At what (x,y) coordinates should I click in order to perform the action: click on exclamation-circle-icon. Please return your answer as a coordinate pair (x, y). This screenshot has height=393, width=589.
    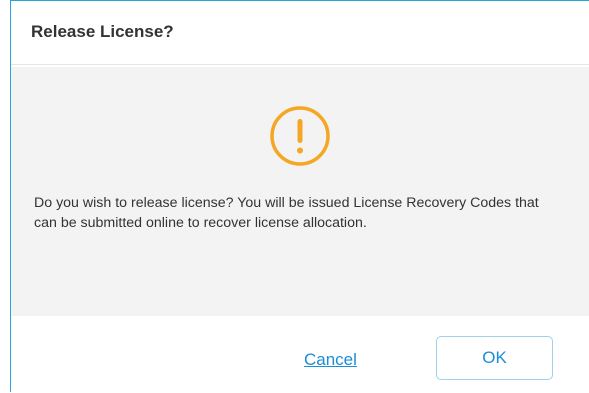
    Looking at the image, I should click on (300, 136).